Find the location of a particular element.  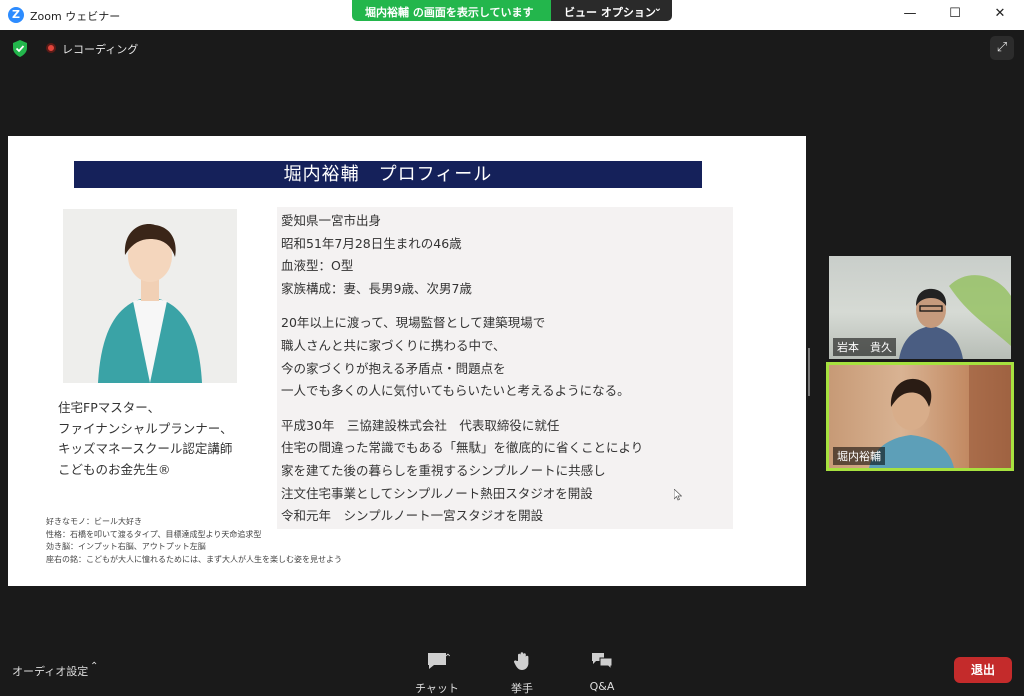

security-shield-icon is located at coordinates (20, 48).